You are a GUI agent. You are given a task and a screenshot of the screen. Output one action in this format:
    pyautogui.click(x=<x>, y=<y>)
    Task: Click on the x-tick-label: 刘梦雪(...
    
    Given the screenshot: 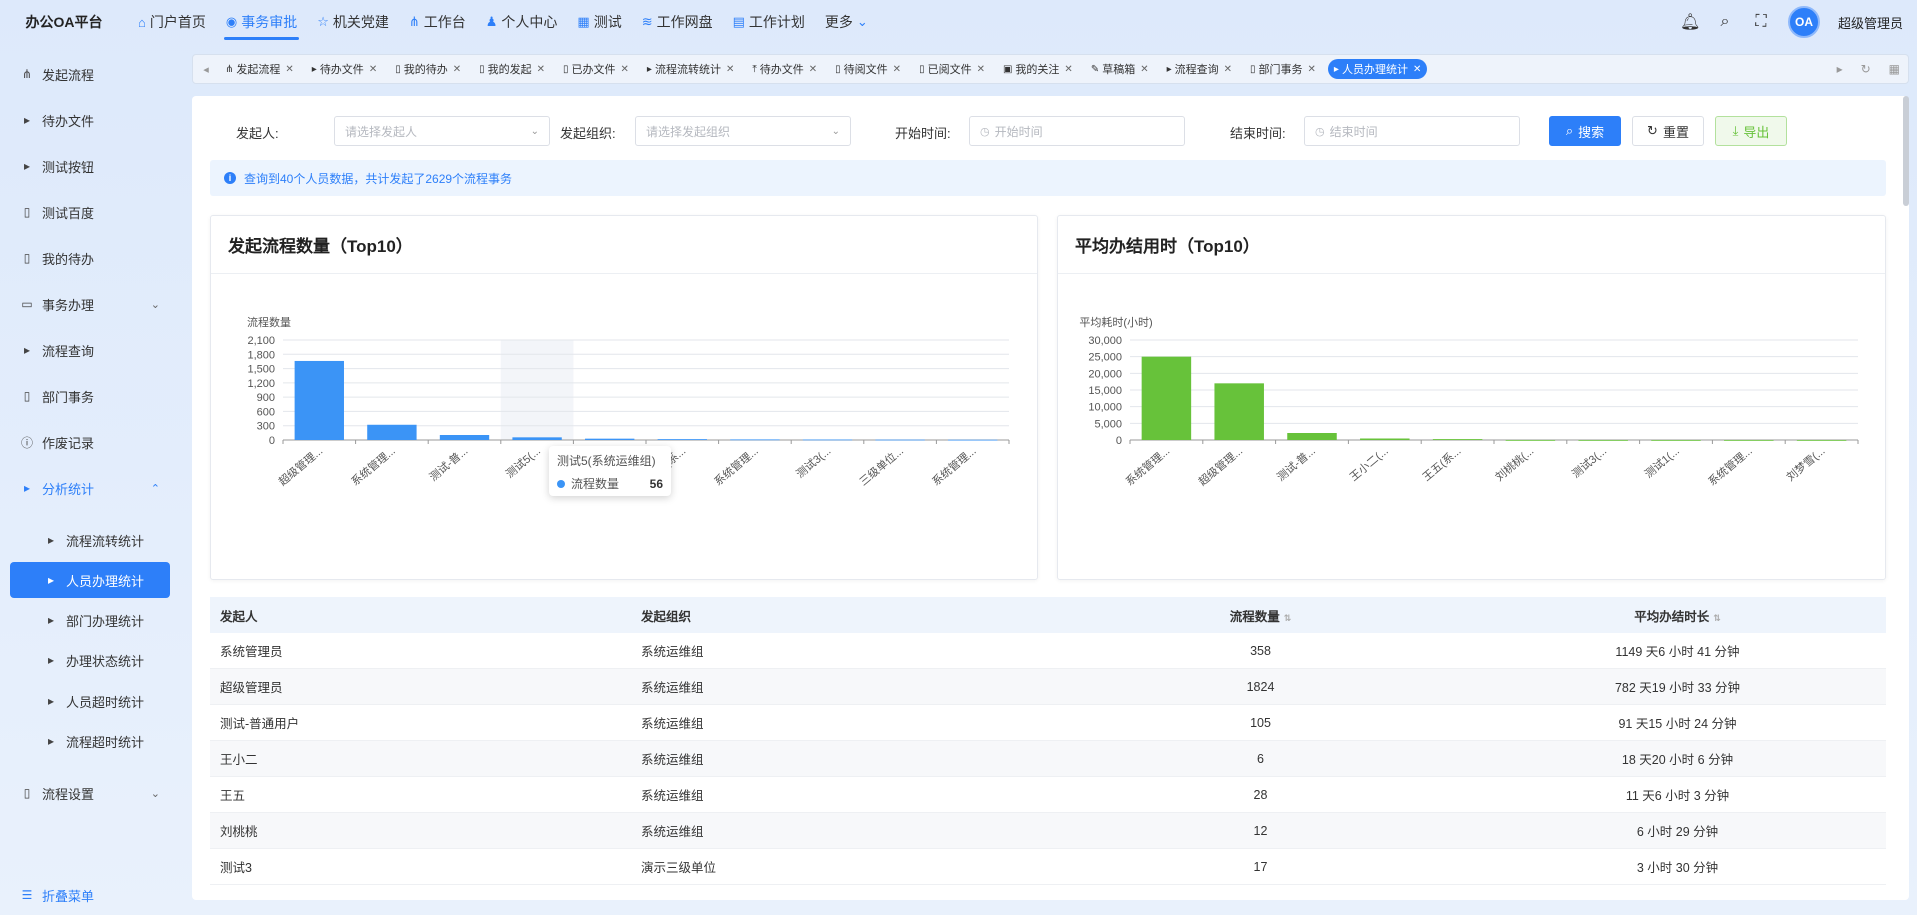 What is the action you would take?
    pyautogui.click(x=1805, y=463)
    